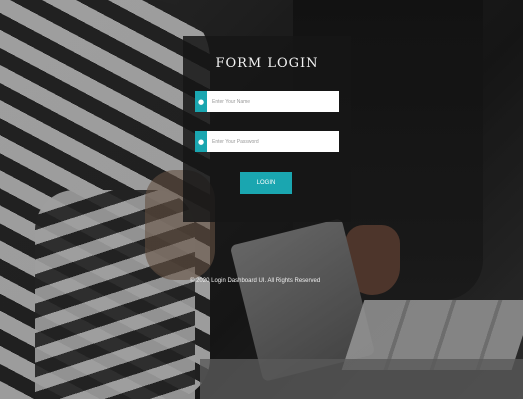 The width and height of the screenshot is (523, 399). I want to click on password-input, so click(273, 141).